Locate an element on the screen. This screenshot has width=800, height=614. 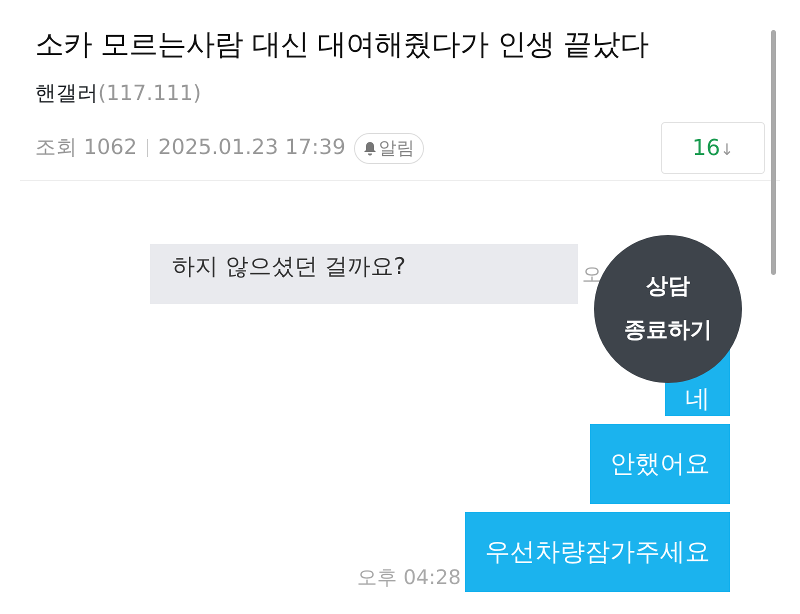
author-ip: (117.111) is located at coordinates (150, 93).